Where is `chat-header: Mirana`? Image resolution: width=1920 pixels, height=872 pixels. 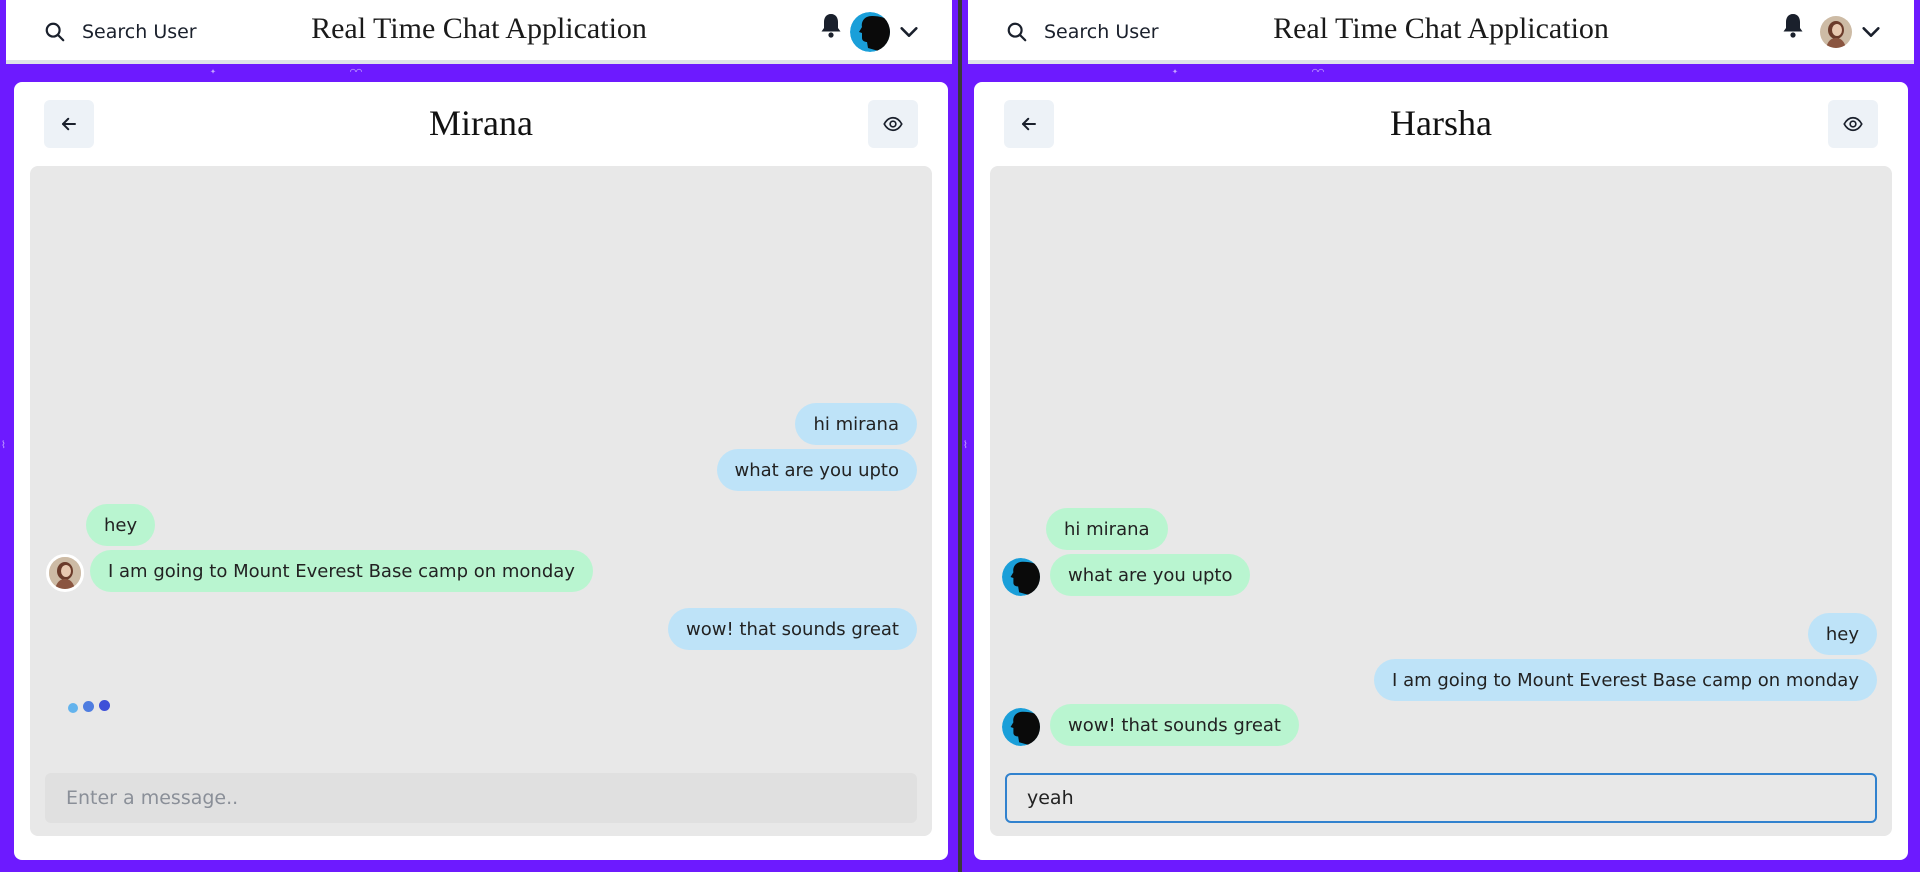
chat-header: Mirana is located at coordinates (481, 124).